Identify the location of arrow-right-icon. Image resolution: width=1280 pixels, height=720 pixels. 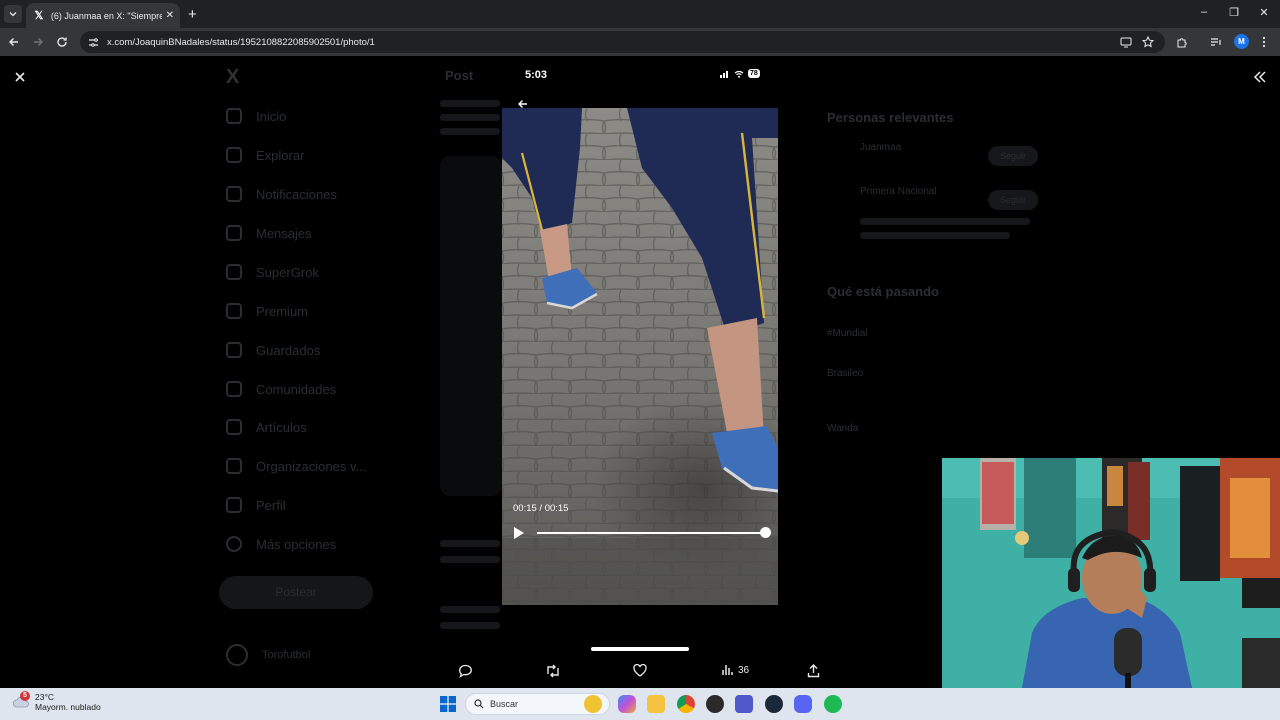
(38, 42).